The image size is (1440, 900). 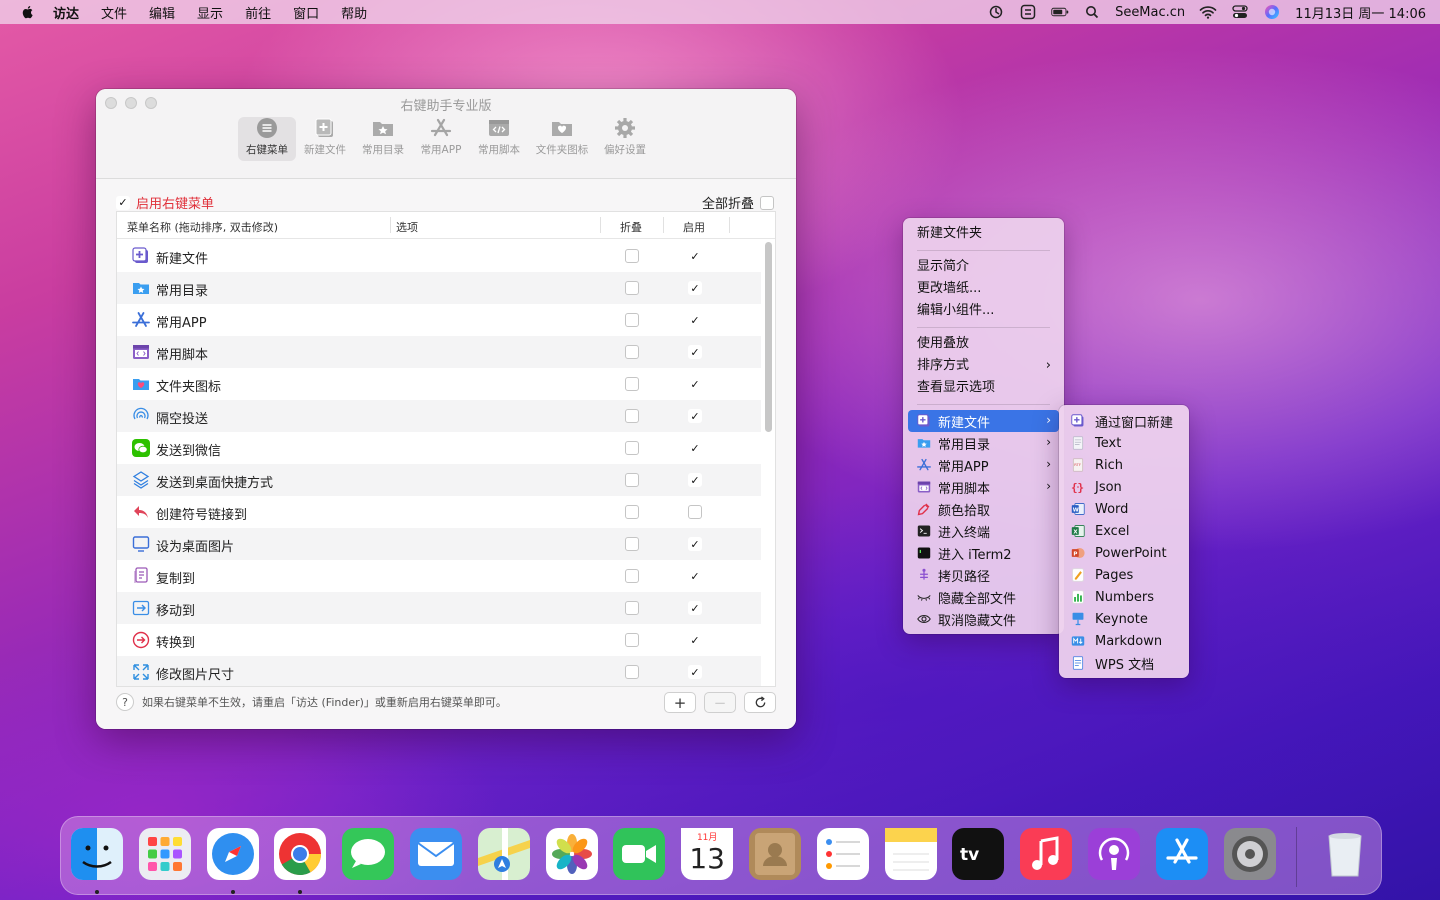 I want to click on reset-button, so click(x=760, y=702).